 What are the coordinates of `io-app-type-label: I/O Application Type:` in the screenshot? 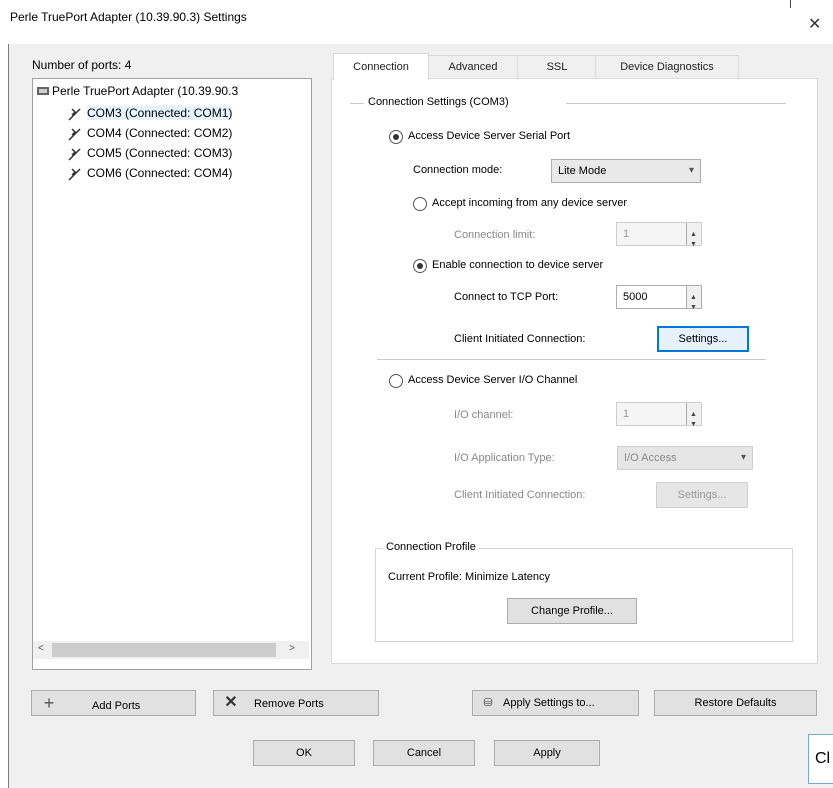 It's located at (504, 458).